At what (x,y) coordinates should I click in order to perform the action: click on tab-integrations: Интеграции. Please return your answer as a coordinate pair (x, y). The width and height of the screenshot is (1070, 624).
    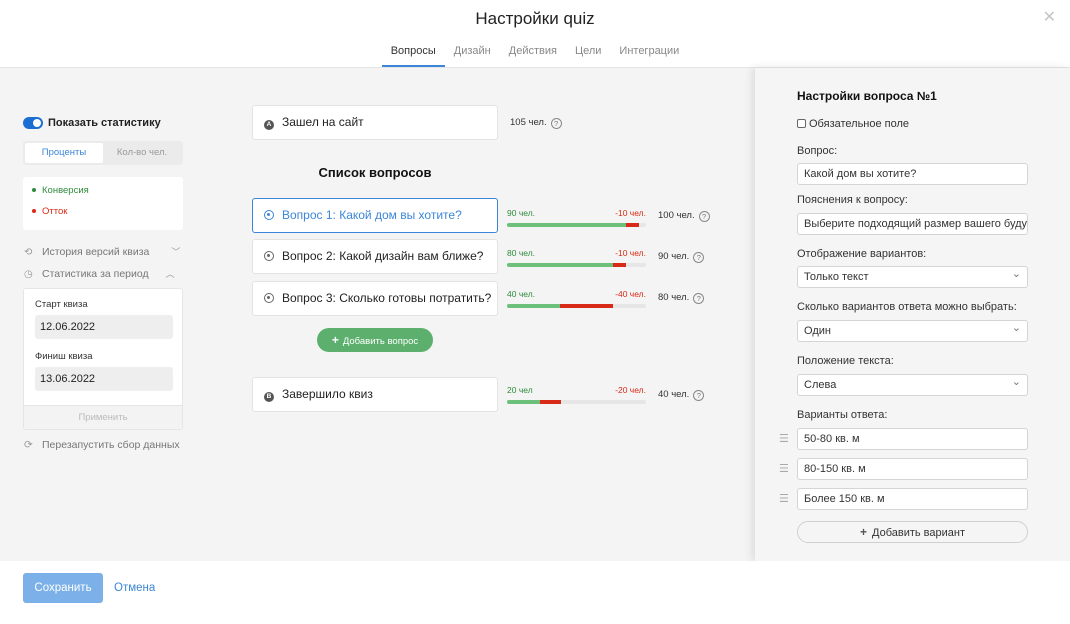
    Looking at the image, I should click on (649, 55).